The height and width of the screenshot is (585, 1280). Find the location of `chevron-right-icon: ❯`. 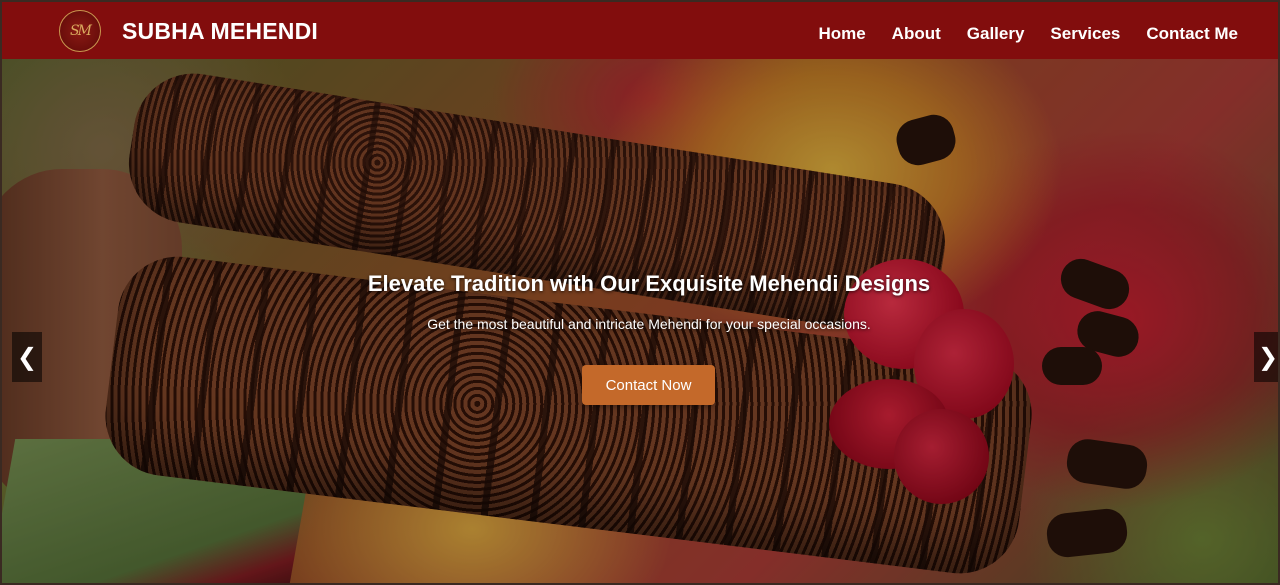

chevron-right-icon: ❯ is located at coordinates (1268, 357).